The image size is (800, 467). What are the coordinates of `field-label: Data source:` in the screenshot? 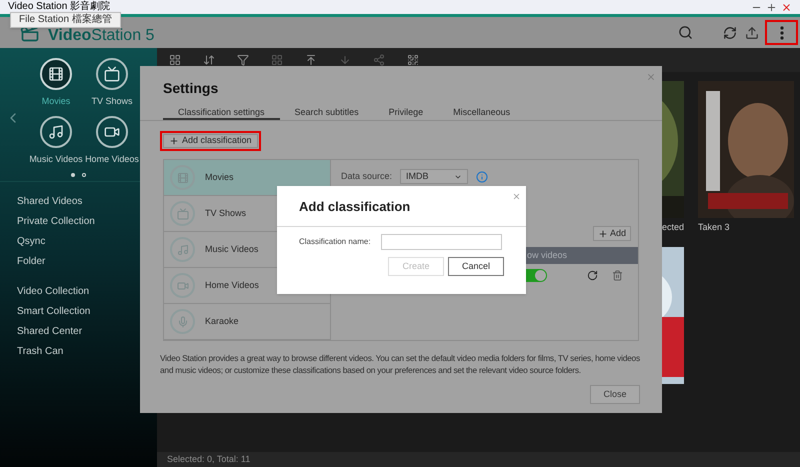 It's located at (366, 176).